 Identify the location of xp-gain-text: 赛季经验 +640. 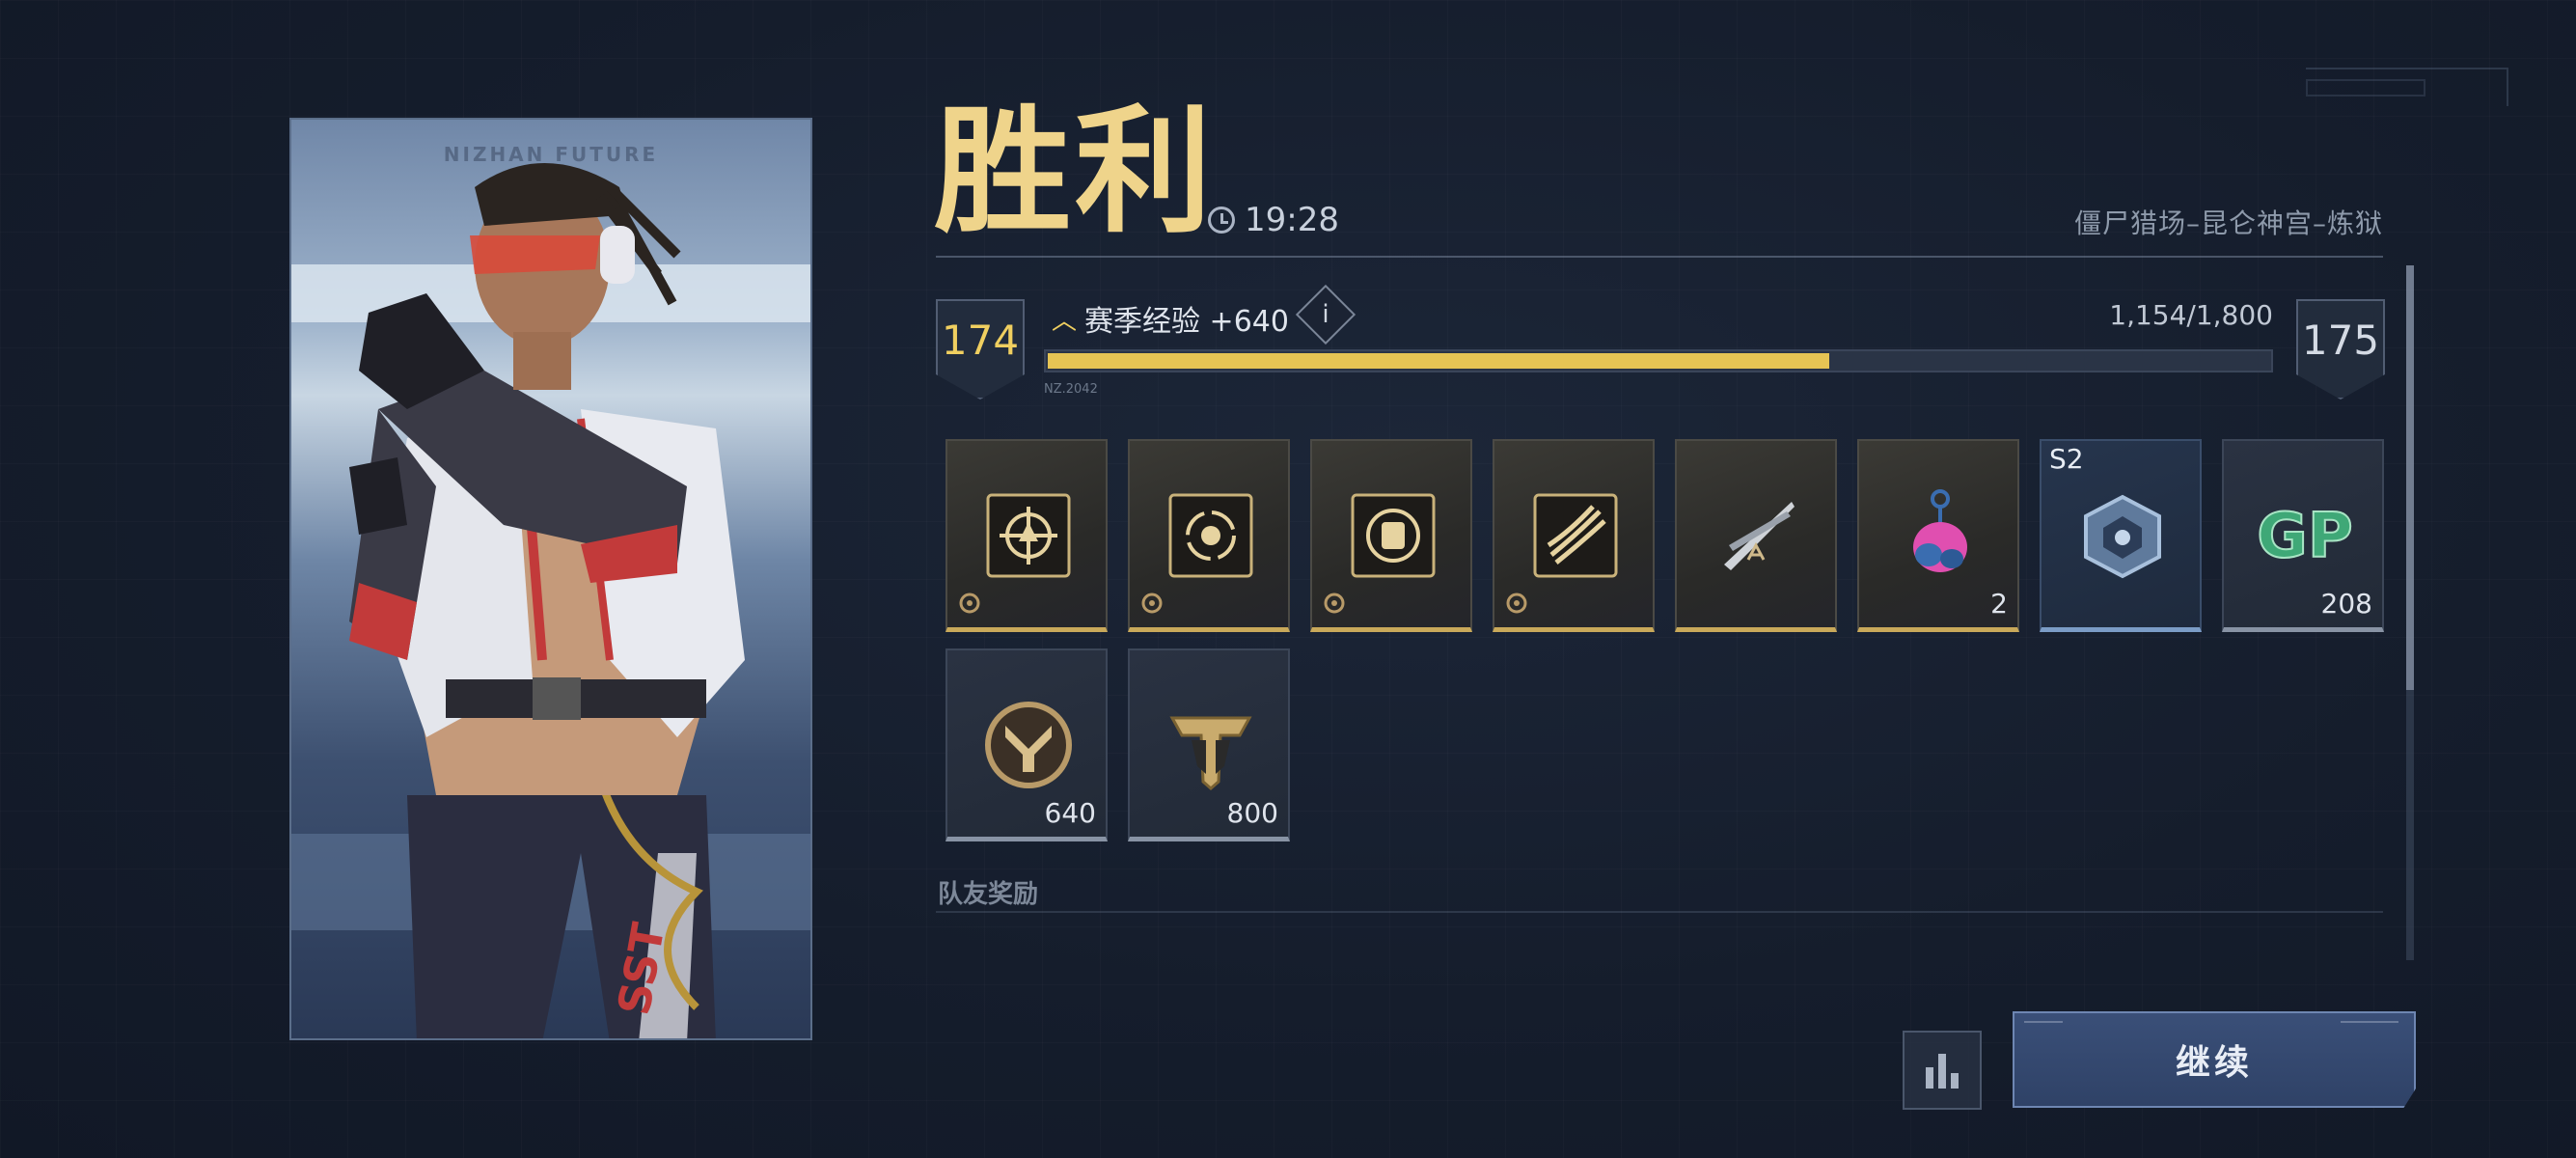
(1186, 322).